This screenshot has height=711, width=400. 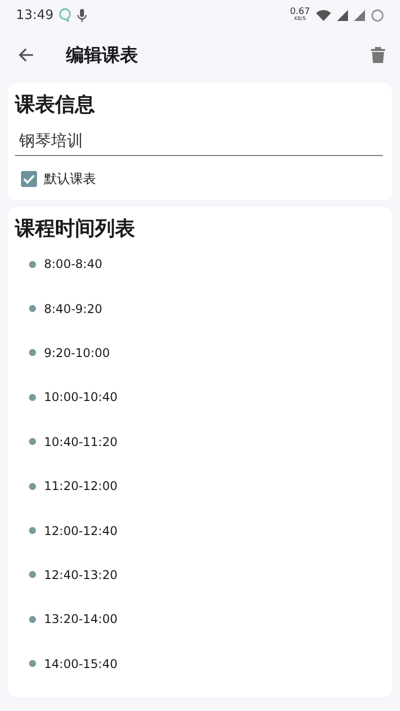 I want to click on name-field: 钢琴培训, so click(x=199, y=141).